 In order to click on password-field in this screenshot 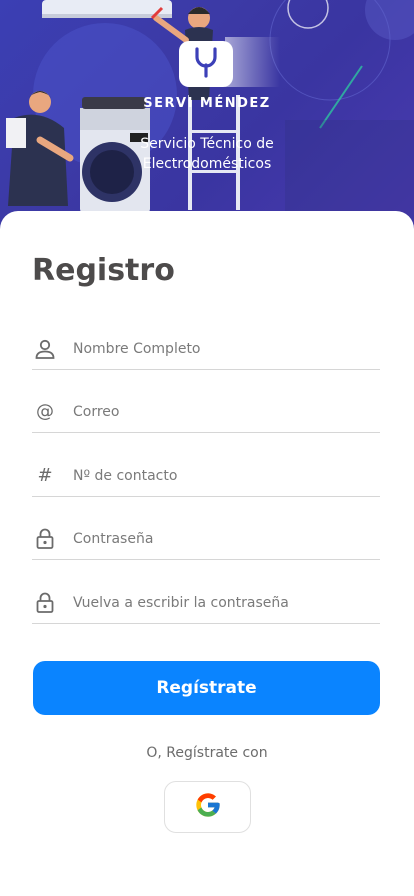, I will do `click(206, 539)`.